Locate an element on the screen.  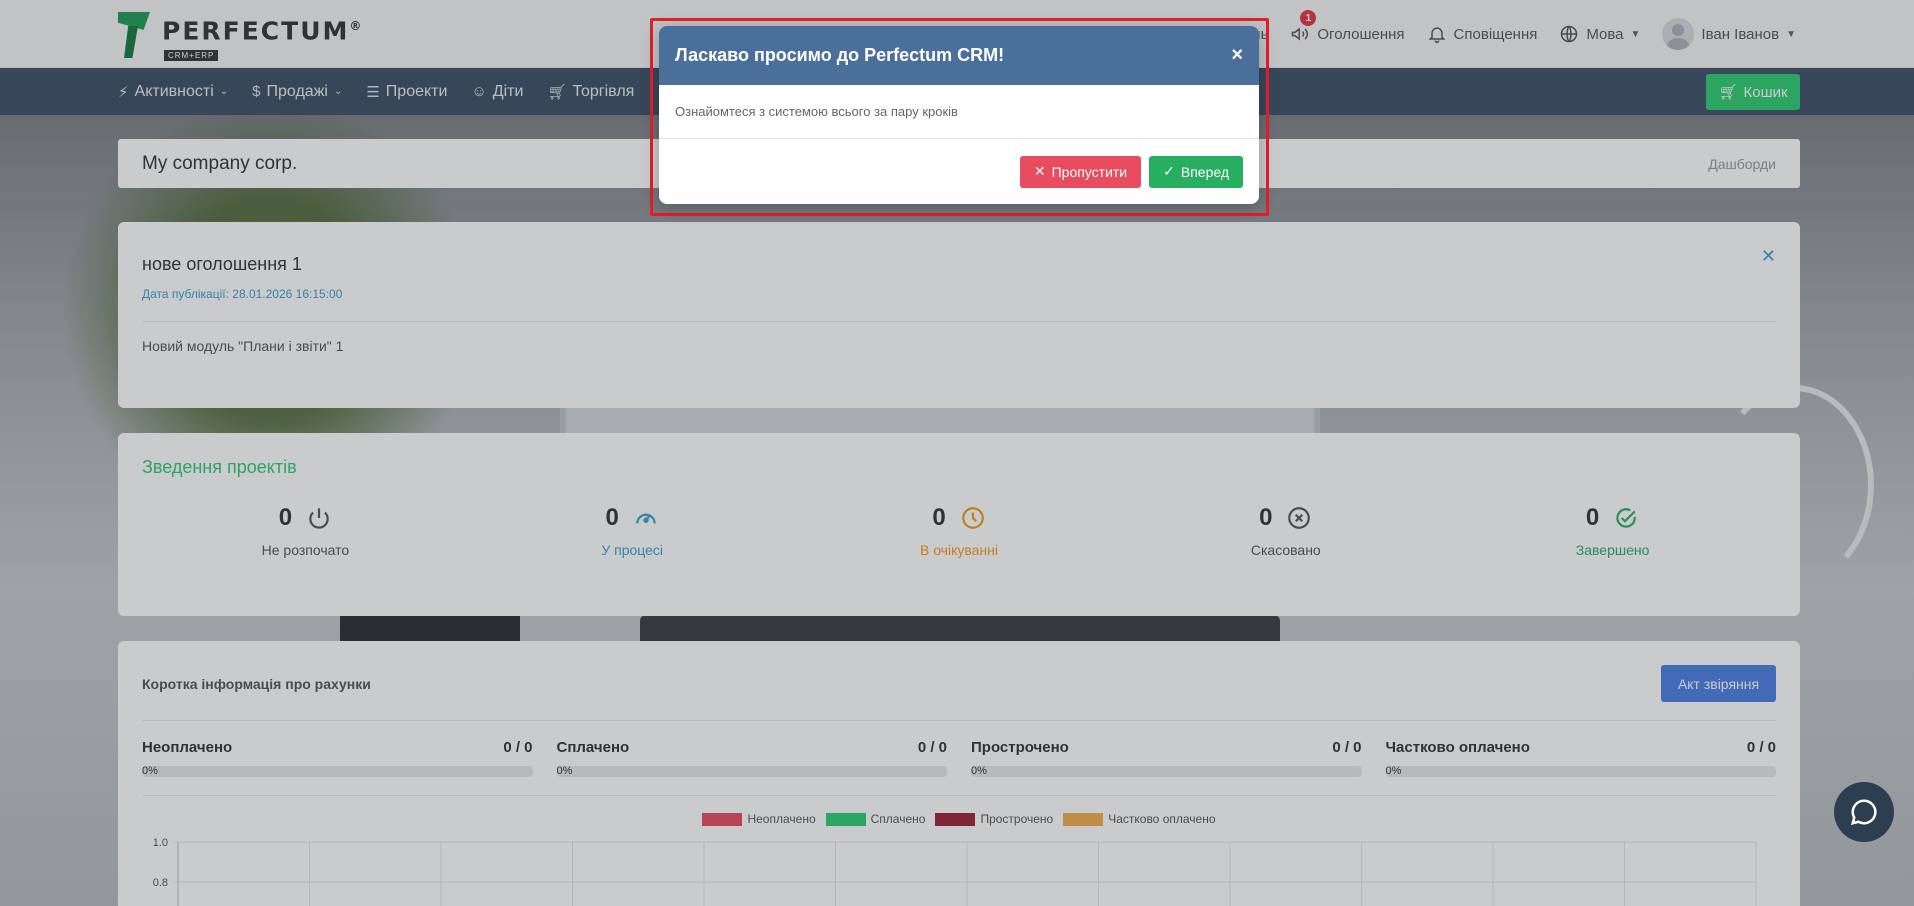
close-icon: ✕ is located at coordinates (1039, 171).